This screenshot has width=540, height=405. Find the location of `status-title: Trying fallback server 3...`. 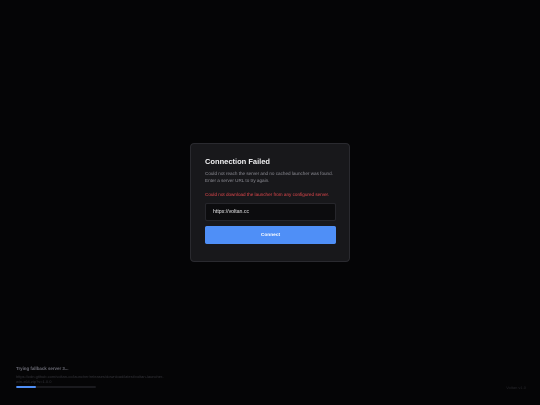

status-title: Trying fallback server 3... is located at coordinates (42, 368).